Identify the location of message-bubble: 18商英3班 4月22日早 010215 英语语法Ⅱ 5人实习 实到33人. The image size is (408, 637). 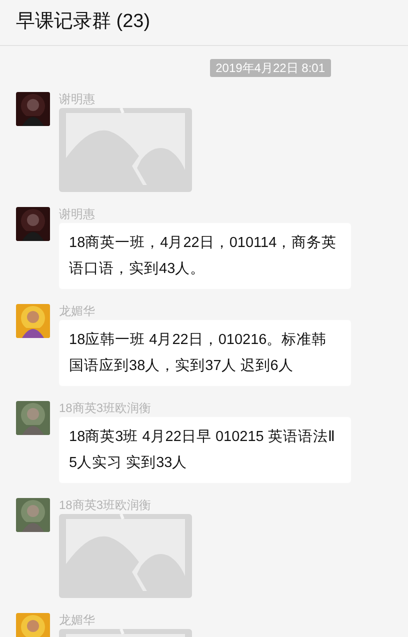
(205, 450).